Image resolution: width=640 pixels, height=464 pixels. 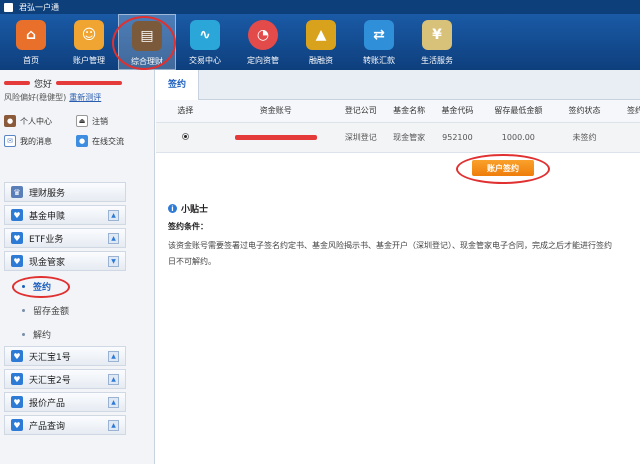 I want to click on submenu-retain-amount: 留存金额, so click(x=65, y=310).